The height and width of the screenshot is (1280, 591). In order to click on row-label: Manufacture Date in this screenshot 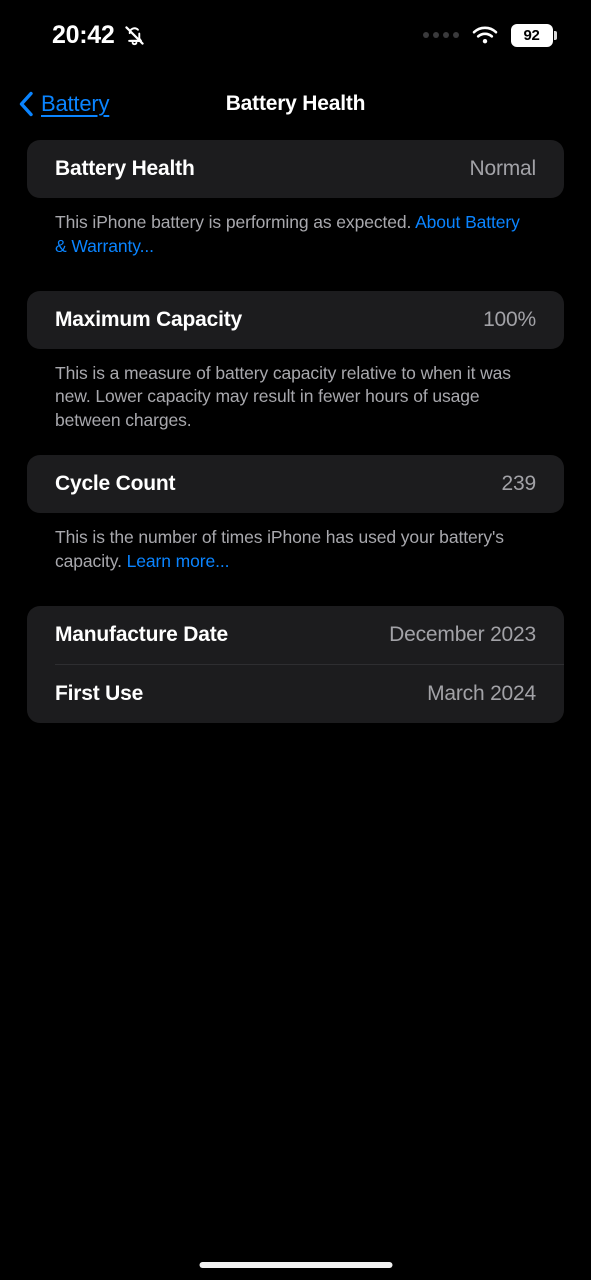, I will do `click(142, 634)`.